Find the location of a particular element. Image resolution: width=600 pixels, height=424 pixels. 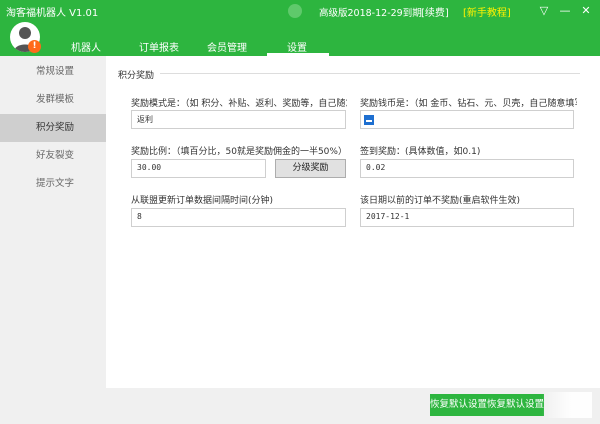

skin-icon is located at coordinates (295, 11).